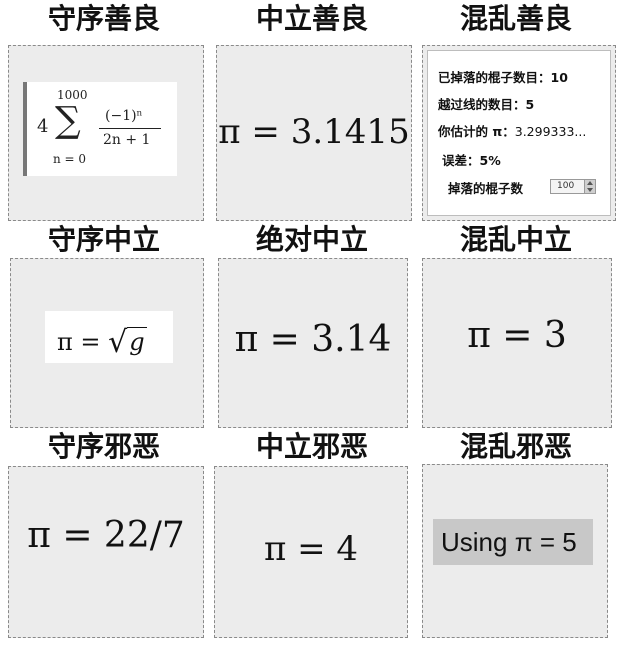  What do you see at coordinates (515, 239) in the screenshot?
I see `heading-chaotic-neutral: 混乱中立` at bounding box center [515, 239].